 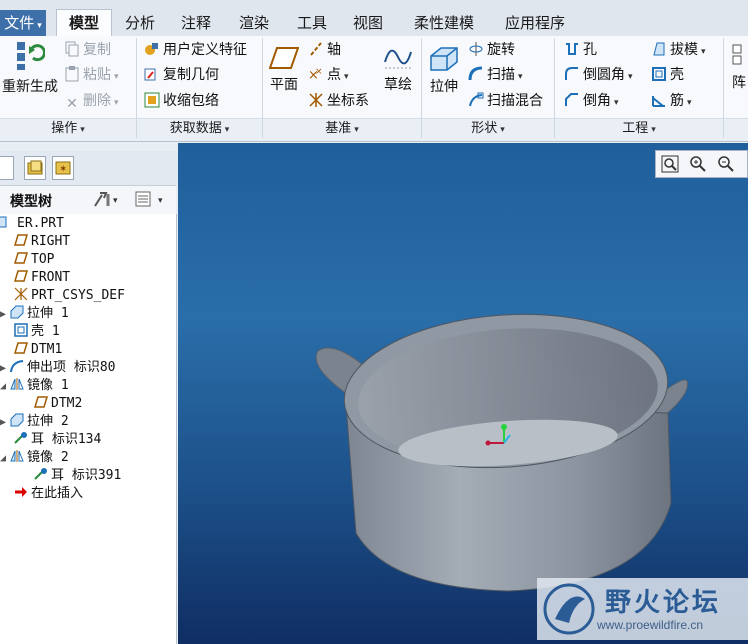 What do you see at coordinates (495, 75) in the screenshot?
I see `sweep-button: 扫描 ▾` at bounding box center [495, 75].